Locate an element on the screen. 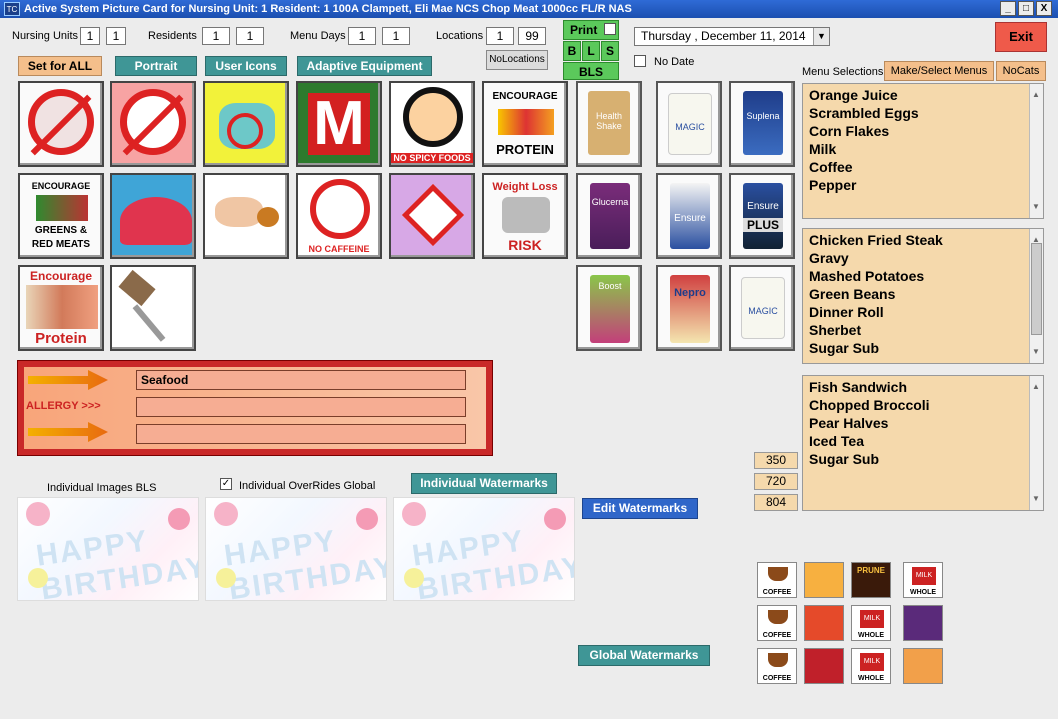 This screenshot has height=719, width=1058. tile-magic-cup: MAGIC is located at coordinates (689, 124).